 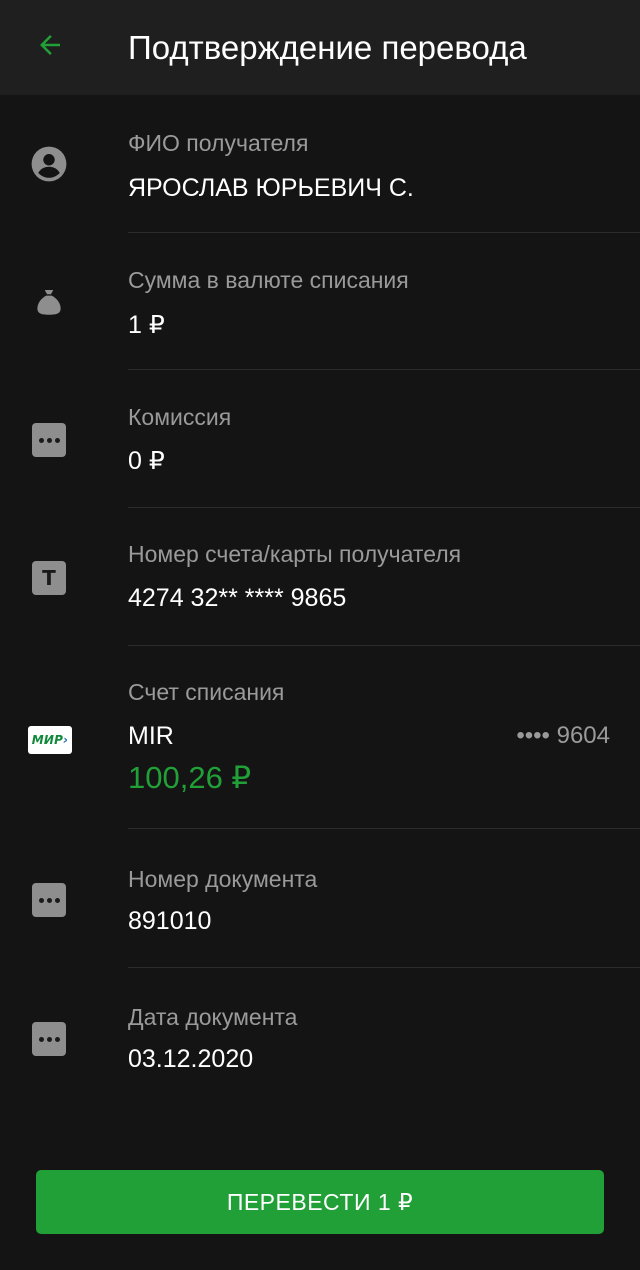 I want to click on transfer-button: ПЕРЕВЕСТИ 1 ₽, so click(x=320, y=1202).